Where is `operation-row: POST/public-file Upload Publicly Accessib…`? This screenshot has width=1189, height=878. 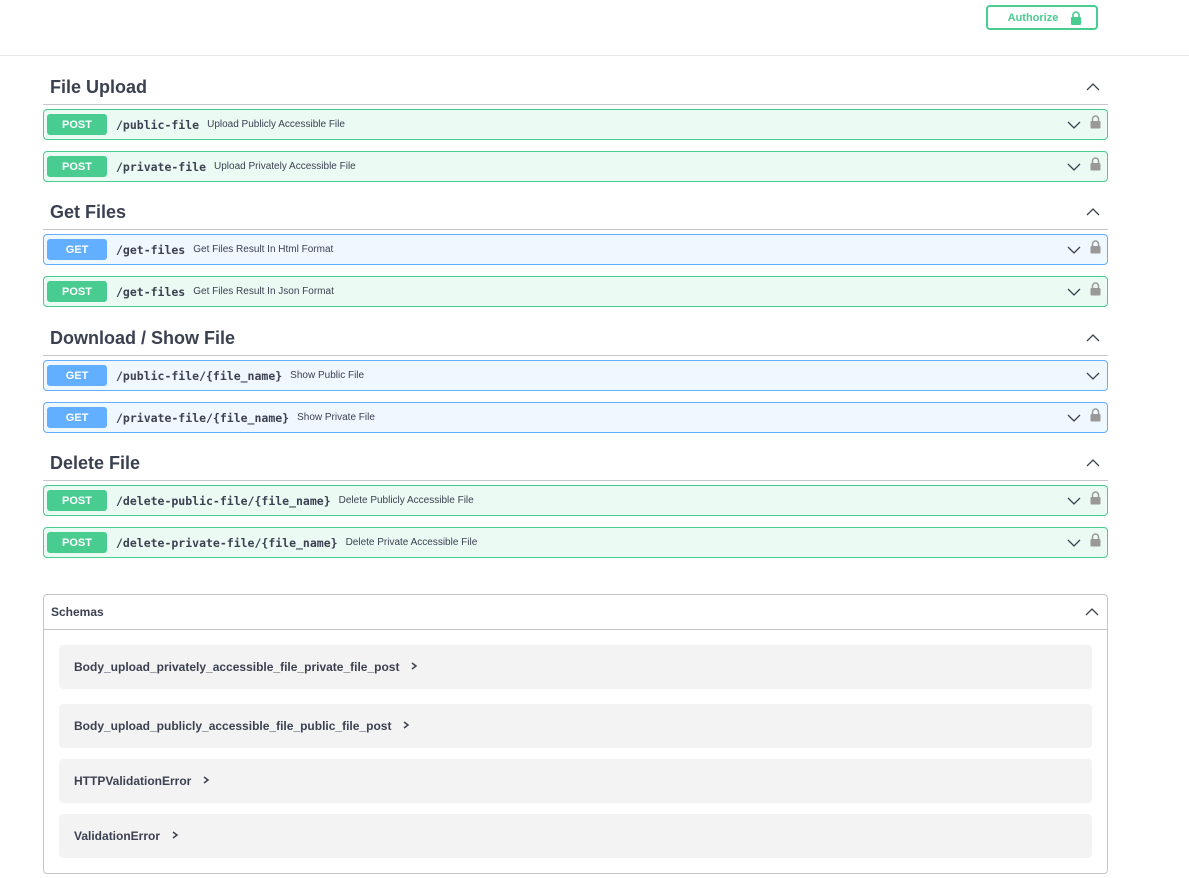
operation-row: POST/public-file Upload Publicly Accessib… is located at coordinates (575, 124).